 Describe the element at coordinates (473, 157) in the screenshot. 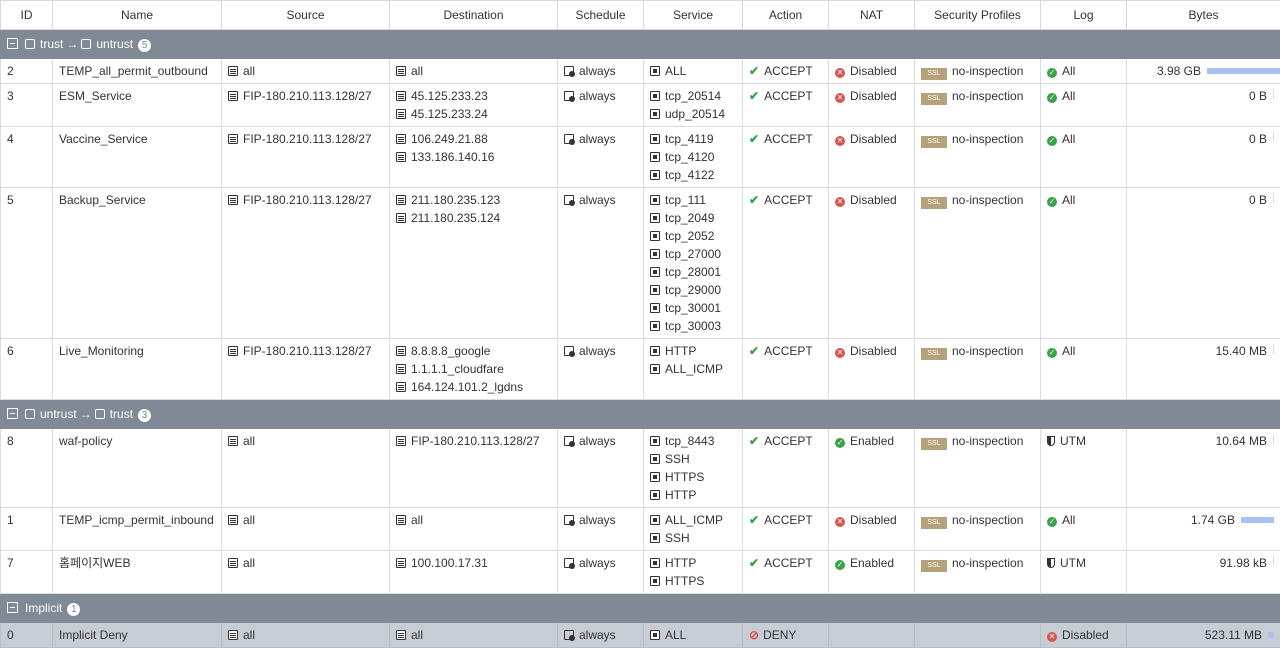

I see `destination-item: 133.186.140.16` at that location.